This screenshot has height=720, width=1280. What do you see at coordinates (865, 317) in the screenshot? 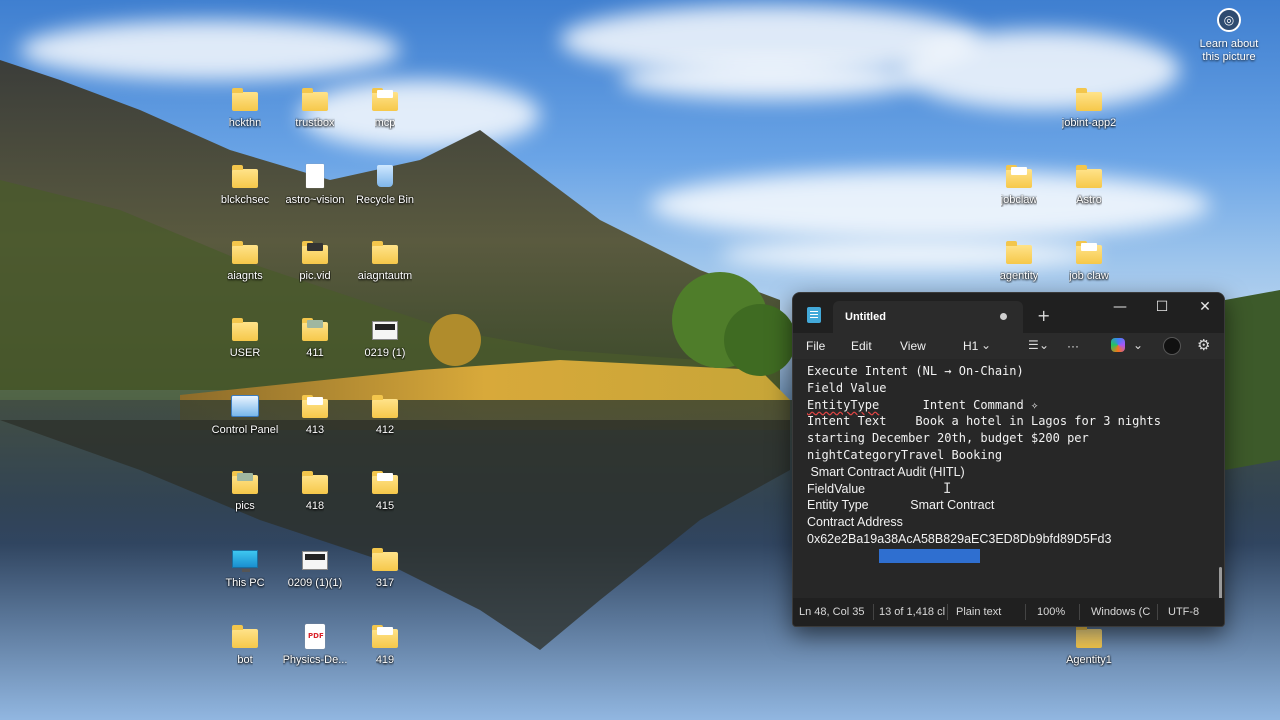
I see `tab-title: Untitled` at bounding box center [865, 317].